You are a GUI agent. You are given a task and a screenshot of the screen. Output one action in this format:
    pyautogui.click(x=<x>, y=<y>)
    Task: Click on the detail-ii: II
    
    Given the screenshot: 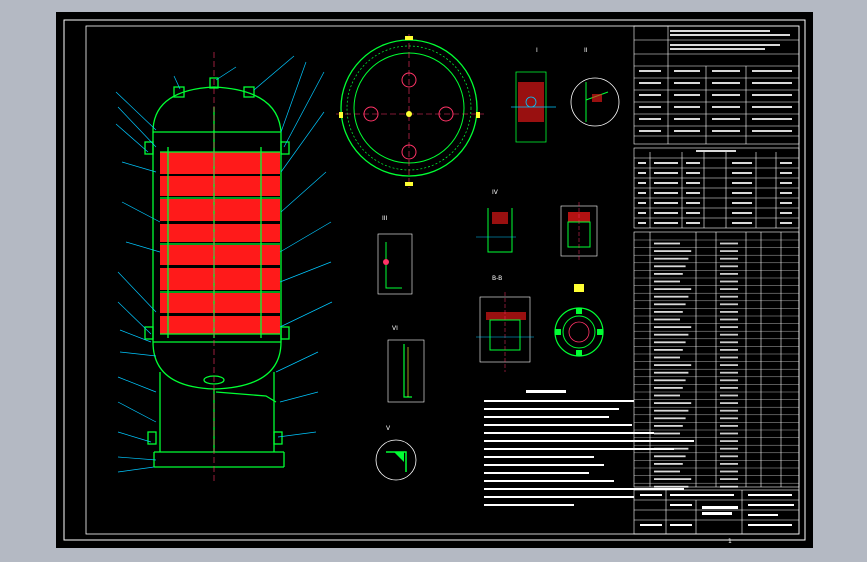 What is the action you would take?
    pyautogui.click(x=595, y=87)
    